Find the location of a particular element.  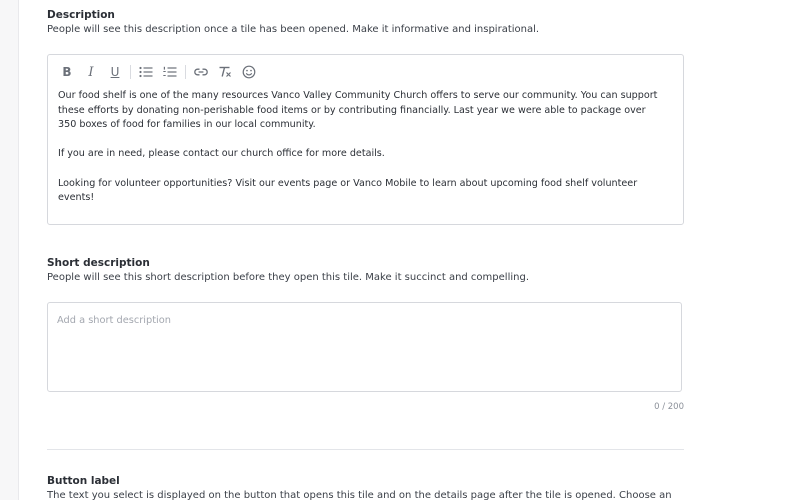

character-counter: 0 / 200 is located at coordinates (669, 407).